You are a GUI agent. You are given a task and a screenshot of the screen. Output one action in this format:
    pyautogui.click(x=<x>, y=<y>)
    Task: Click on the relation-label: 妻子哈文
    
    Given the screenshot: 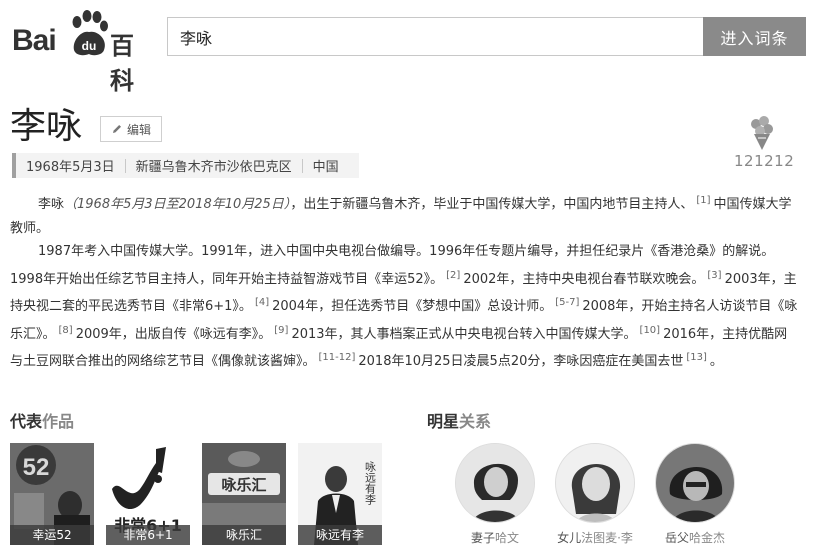 What is the action you would take?
    pyautogui.click(x=495, y=537)
    